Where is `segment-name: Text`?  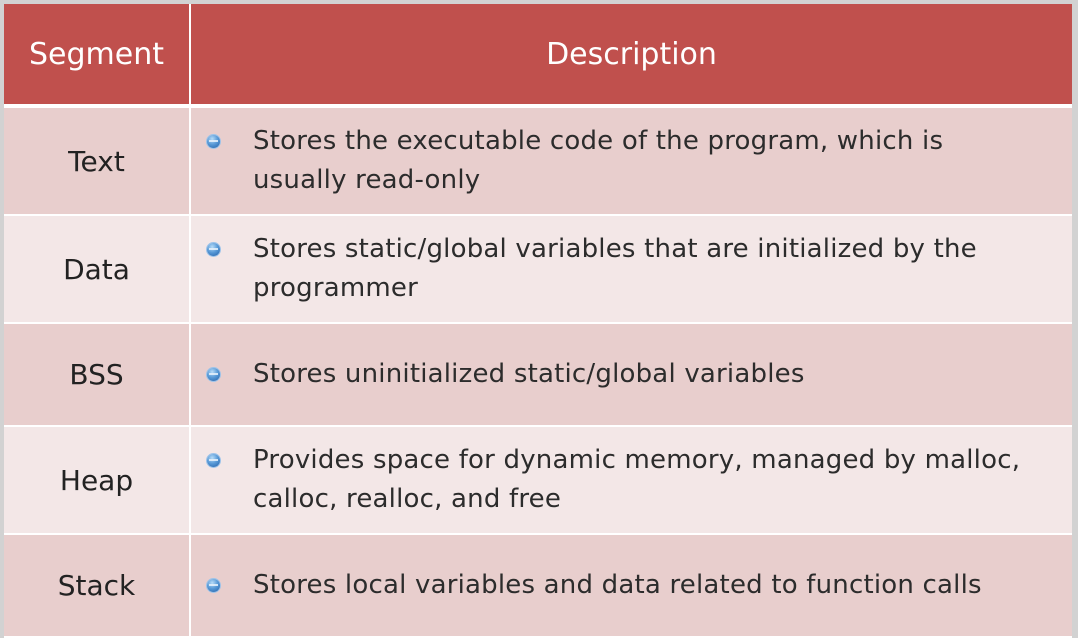
segment-name: Text is located at coordinates (97, 161).